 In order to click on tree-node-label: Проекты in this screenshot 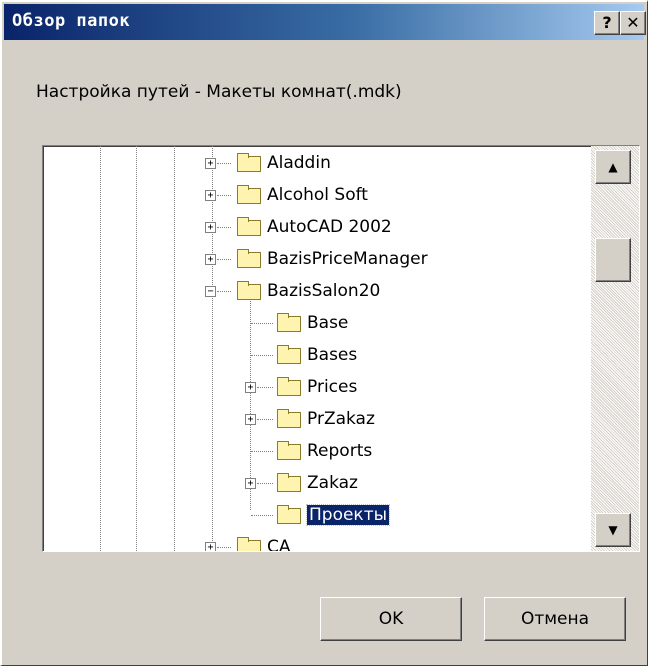, I will do `click(348, 515)`.